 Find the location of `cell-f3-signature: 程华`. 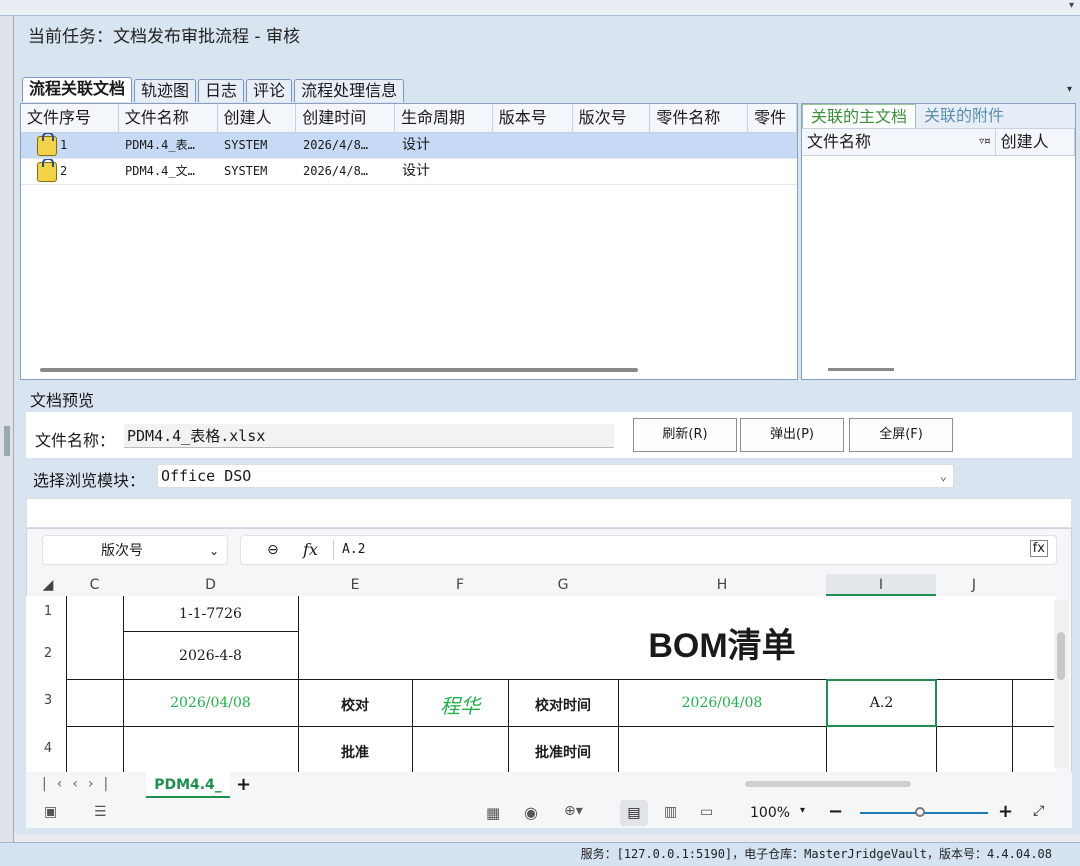

cell-f3-signature: 程华 is located at coordinates (460, 704).